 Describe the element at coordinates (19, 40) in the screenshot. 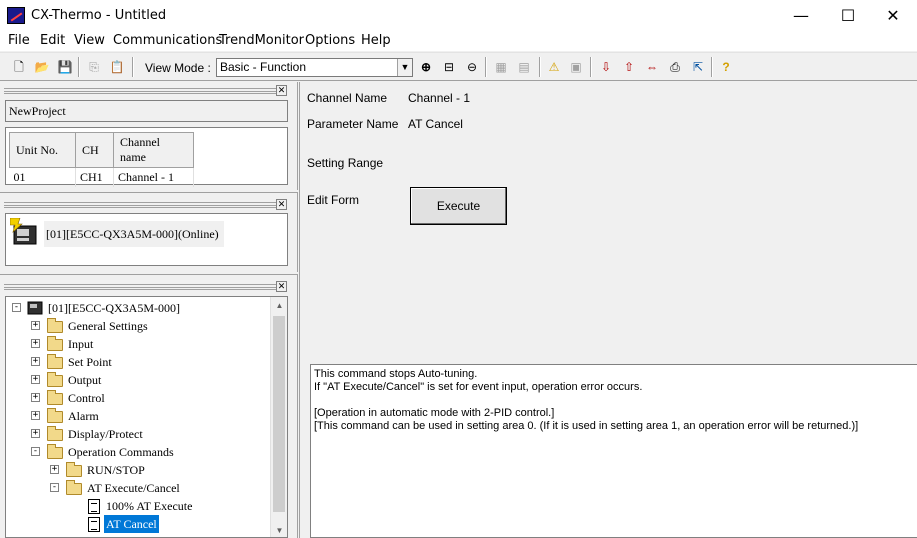

I see `menu-file: File` at that location.